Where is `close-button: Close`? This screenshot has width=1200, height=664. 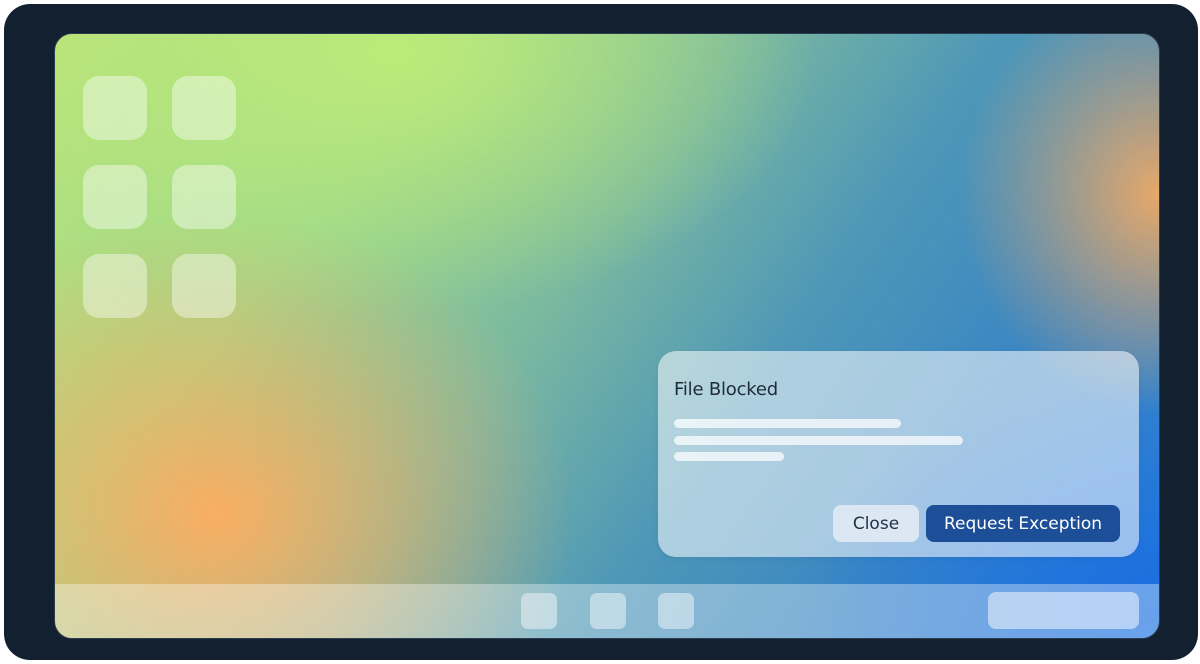 close-button: Close is located at coordinates (876, 523).